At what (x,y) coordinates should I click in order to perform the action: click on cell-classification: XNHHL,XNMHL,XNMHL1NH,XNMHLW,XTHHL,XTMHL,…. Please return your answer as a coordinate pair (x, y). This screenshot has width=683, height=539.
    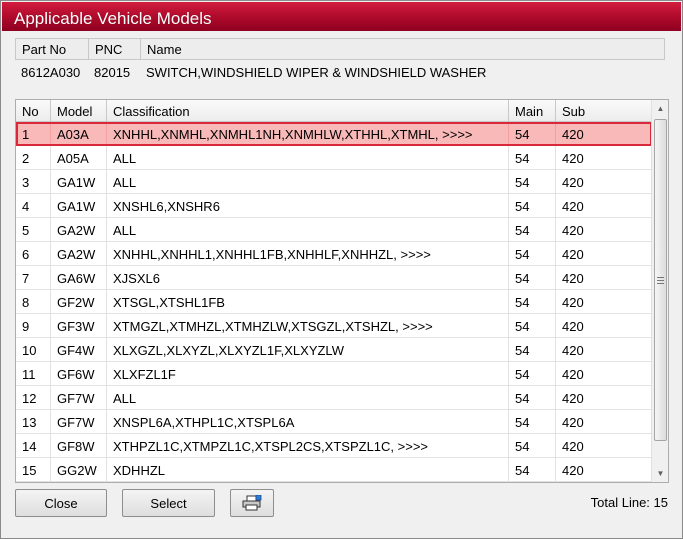
    Looking at the image, I should click on (308, 134).